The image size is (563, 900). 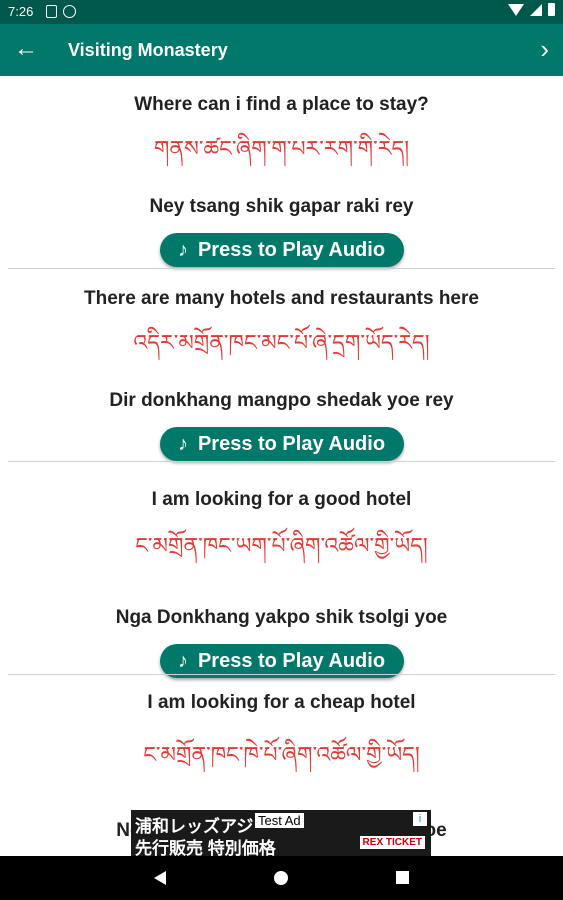 What do you see at coordinates (160, 878) in the screenshot?
I see `nav-back-icon` at bounding box center [160, 878].